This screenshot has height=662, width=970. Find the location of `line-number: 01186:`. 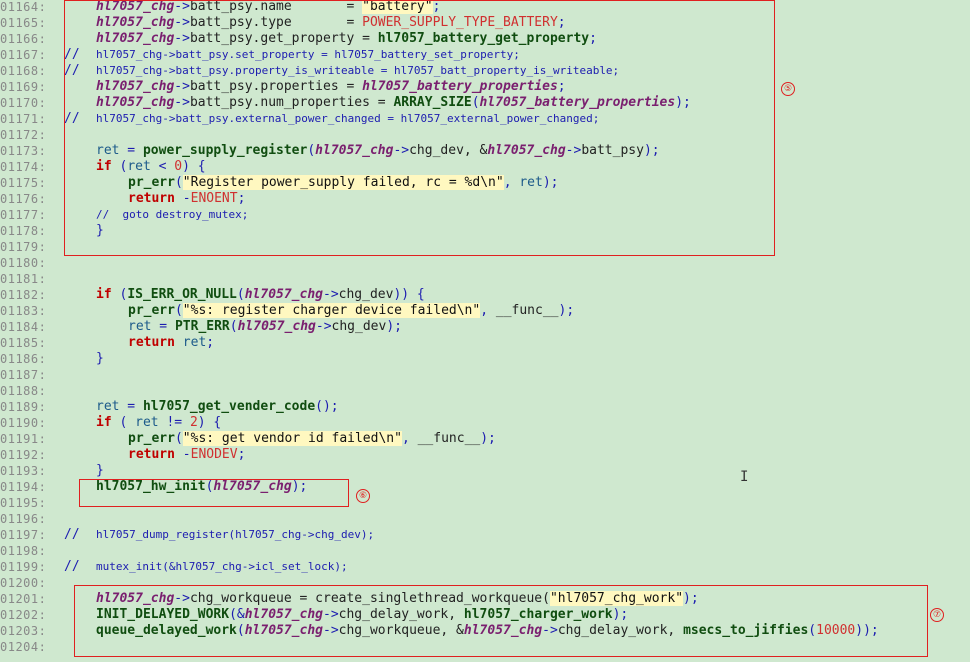

line-number: 01186: is located at coordinates (23, 359).